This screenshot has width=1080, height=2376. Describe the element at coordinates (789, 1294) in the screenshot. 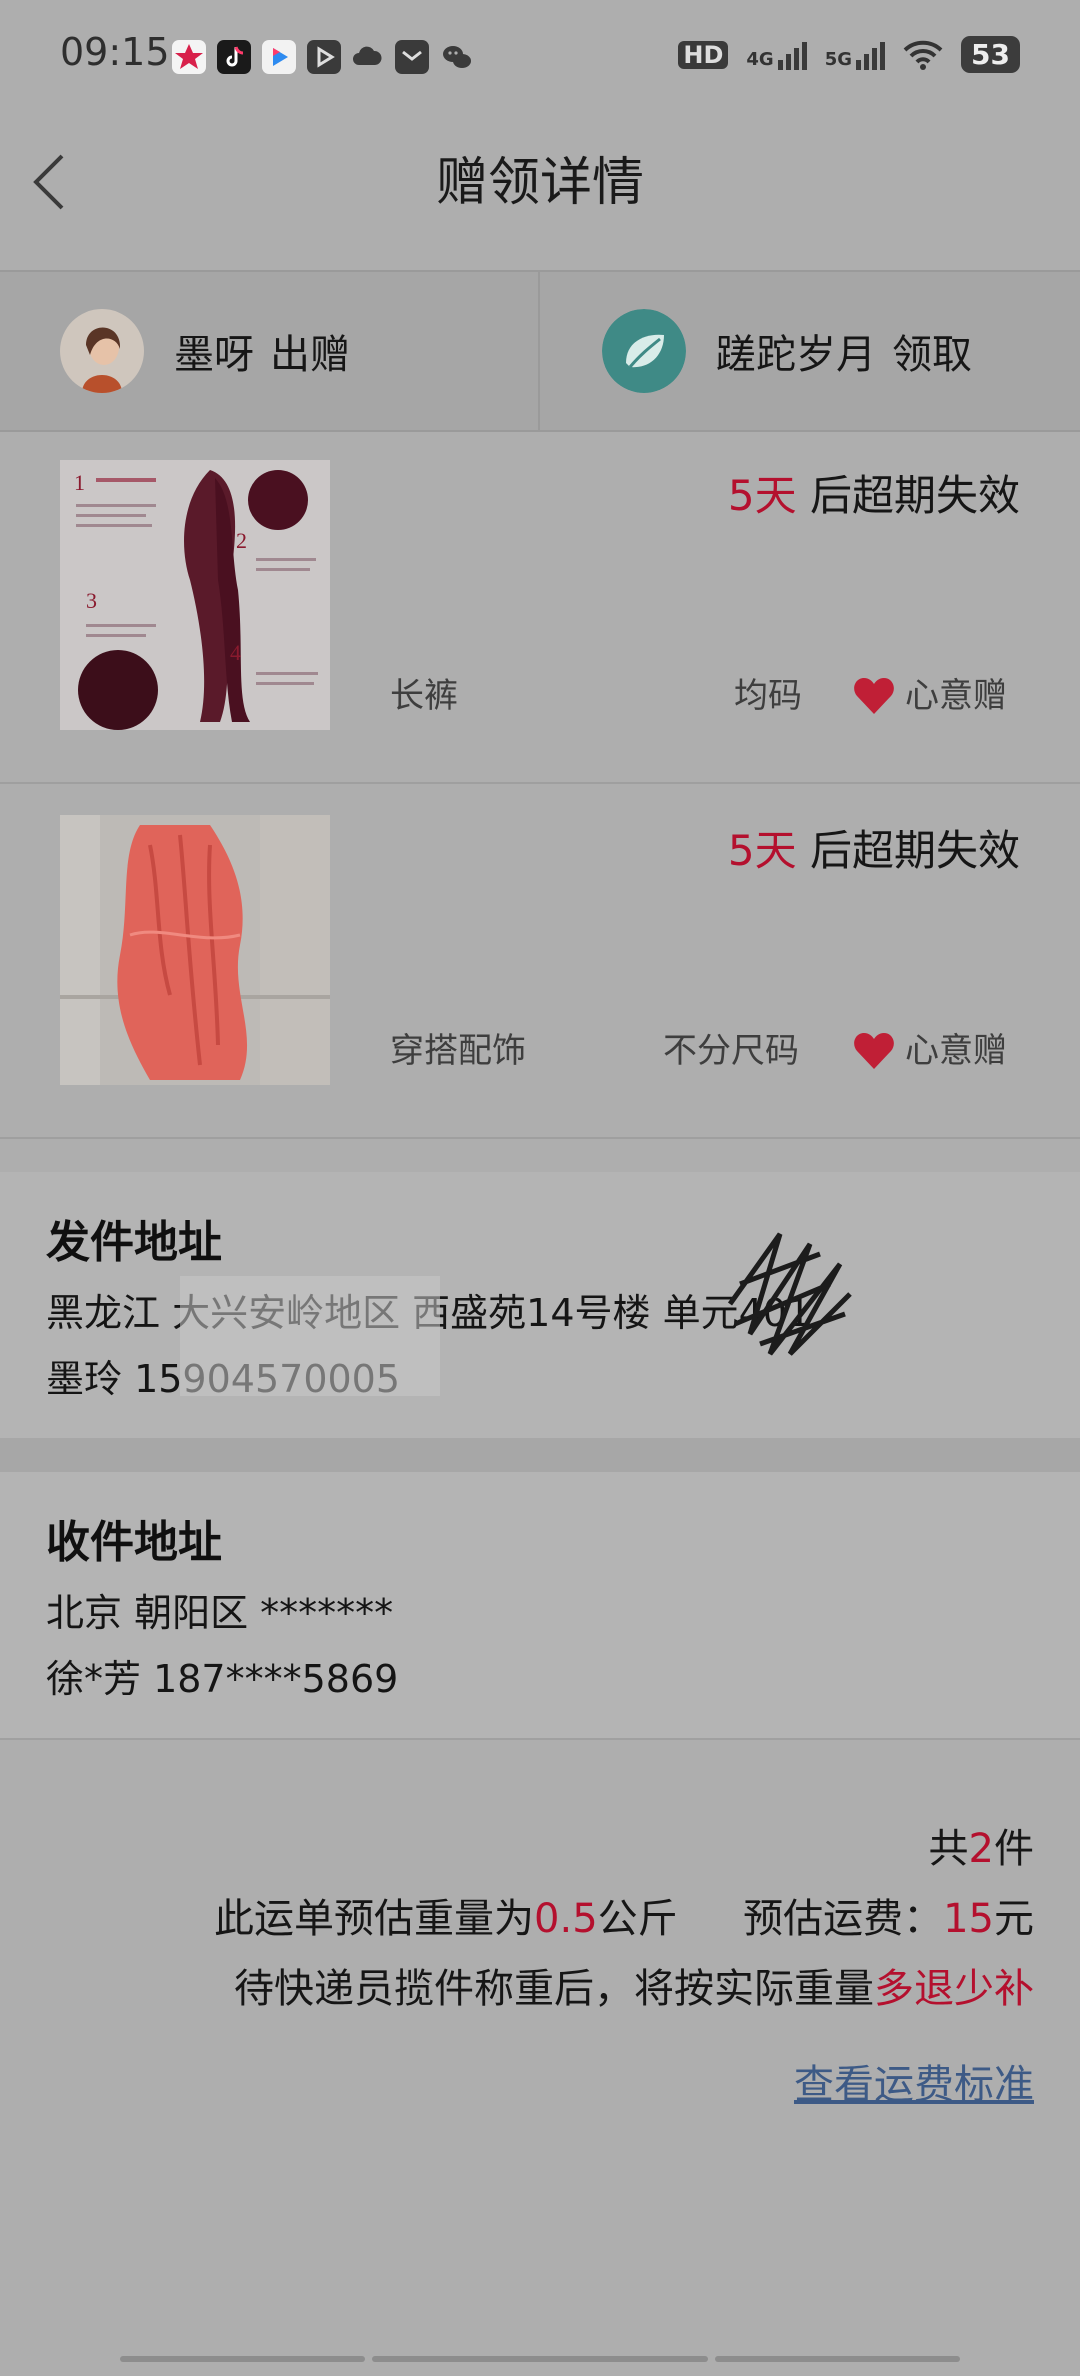

I see `redaction-scribble` at that location.